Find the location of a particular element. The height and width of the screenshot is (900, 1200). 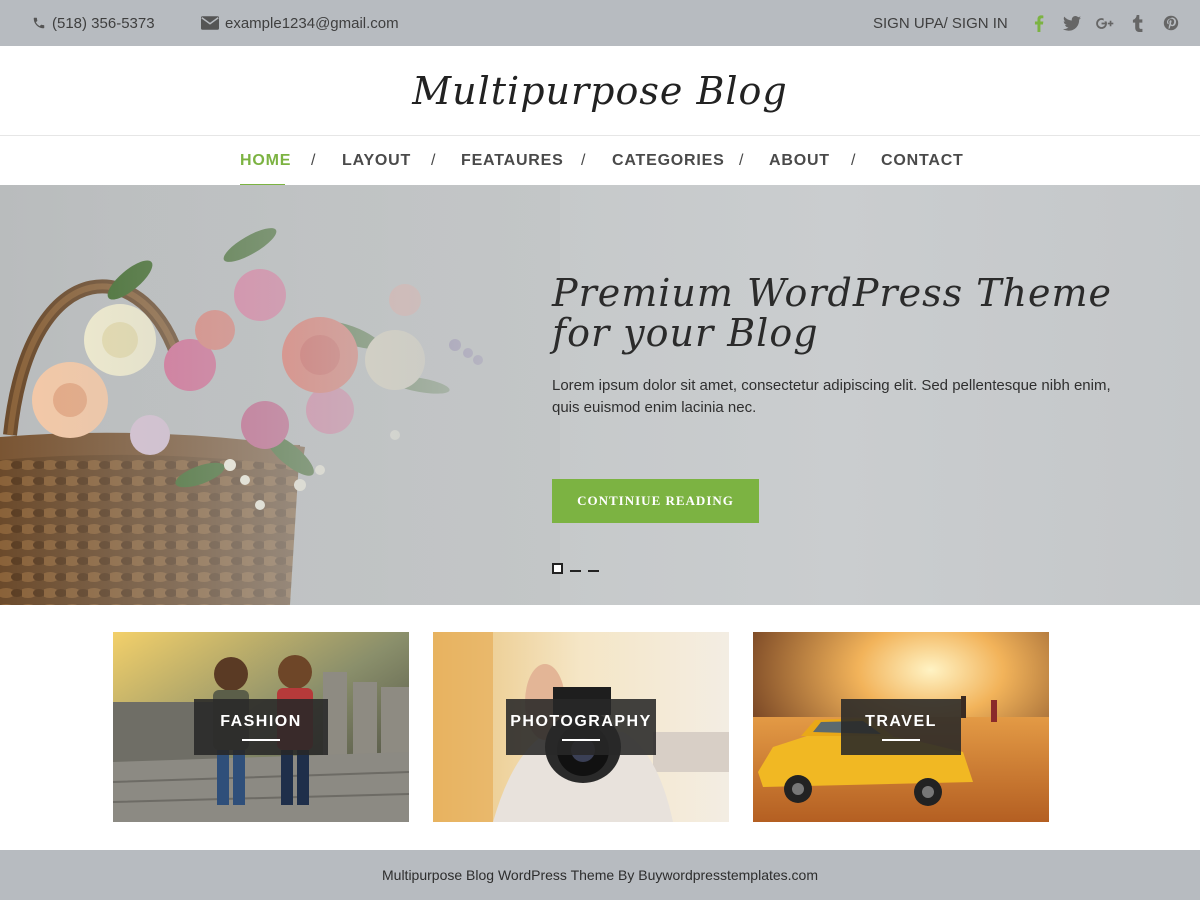

nav-item-contact: CONTACT is located at coordinates (922, 161).